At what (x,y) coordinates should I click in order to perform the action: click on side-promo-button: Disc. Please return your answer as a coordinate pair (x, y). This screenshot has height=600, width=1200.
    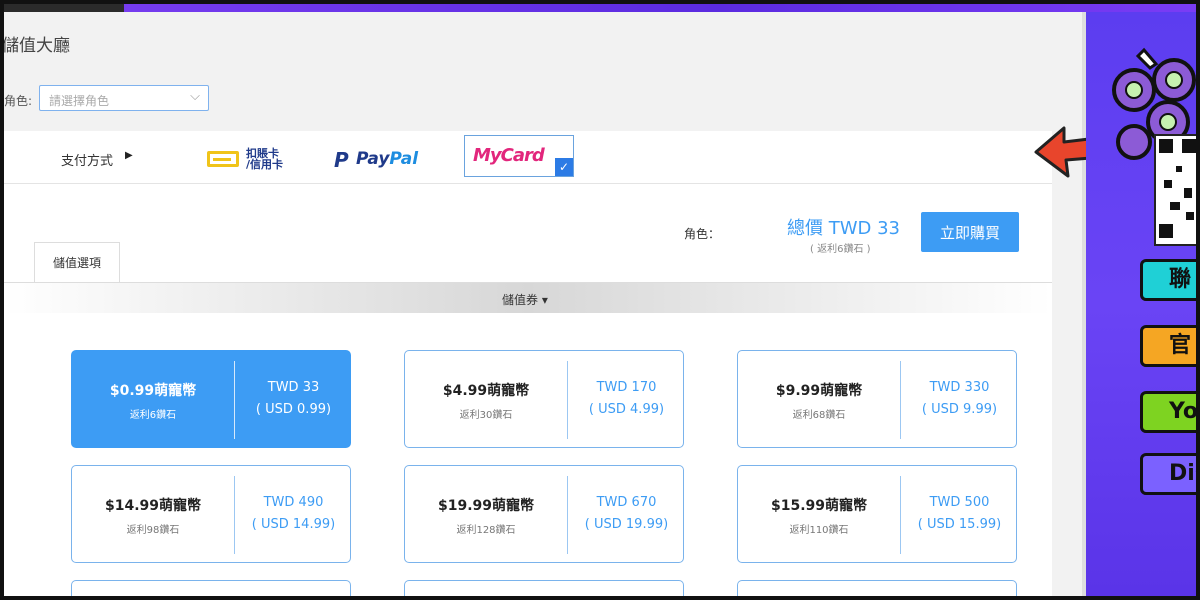
    Looking at the image, I should click on (1168, 474).